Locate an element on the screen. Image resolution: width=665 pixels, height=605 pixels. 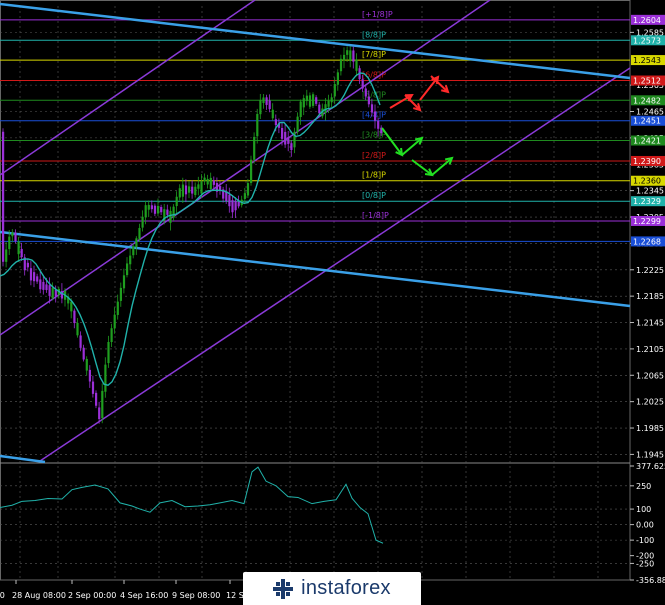
x-tick-label: 2 Sep 00:00 is located at coordinates (92, 595).